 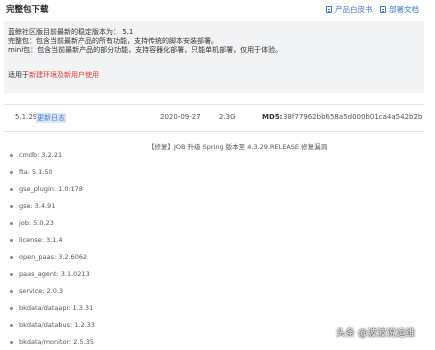 What do you see at coordinates (354, 9) in the screenshot?
I see `whitepaper-link-label: 产品白皮书` at bounding box center [354, 9].